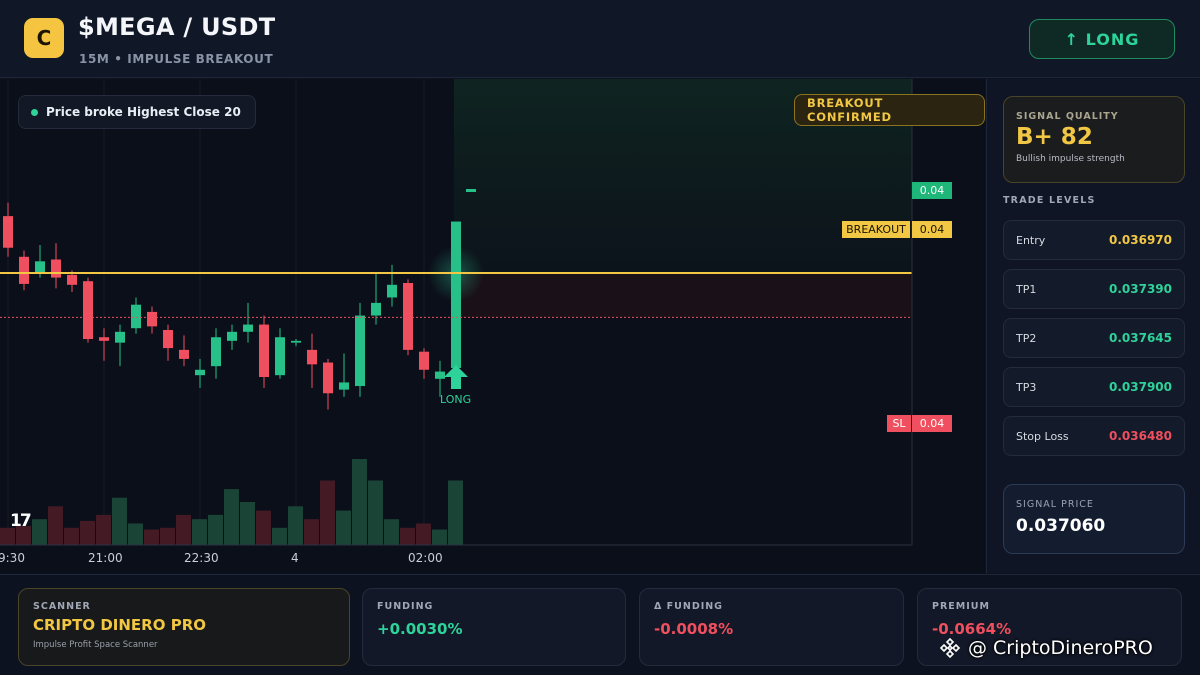  Describe the element at coordinates (1140, 289) in the screenshot. I see `level-value: 0.037390` at that location.